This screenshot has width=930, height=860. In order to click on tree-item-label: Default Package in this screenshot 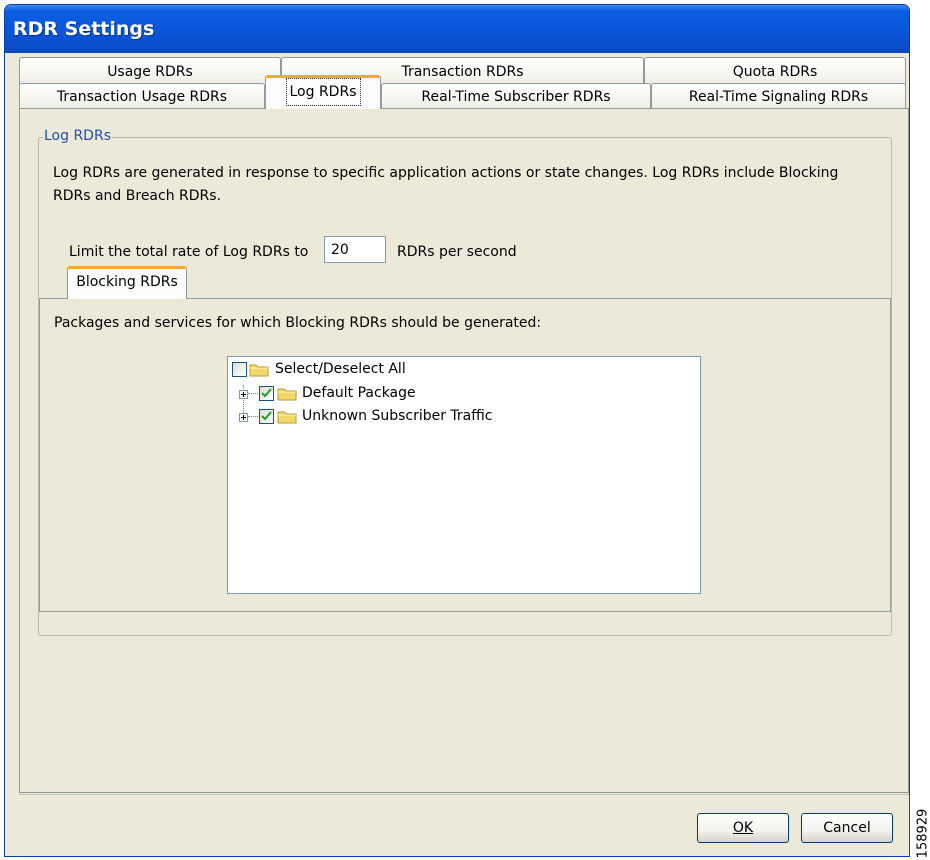, I will do `click(359, 393)`.